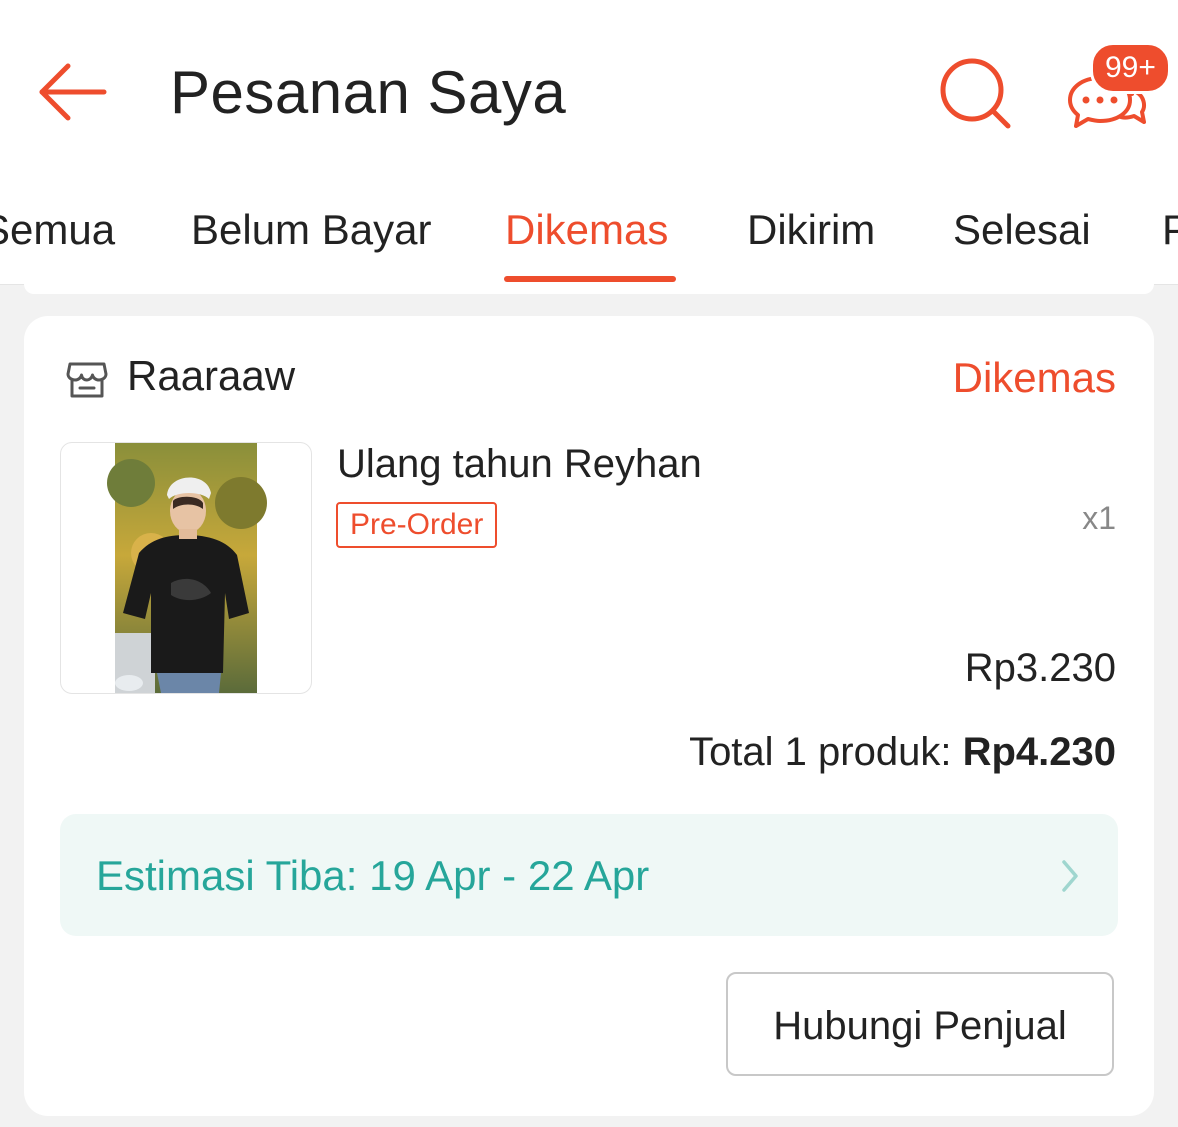 This screenshot has width=1178, height=1127. What do you see at coordinates (1040, 668) in the screenshot?
I see `product-price: Rp3.230` at bounding box center [1040, 668].